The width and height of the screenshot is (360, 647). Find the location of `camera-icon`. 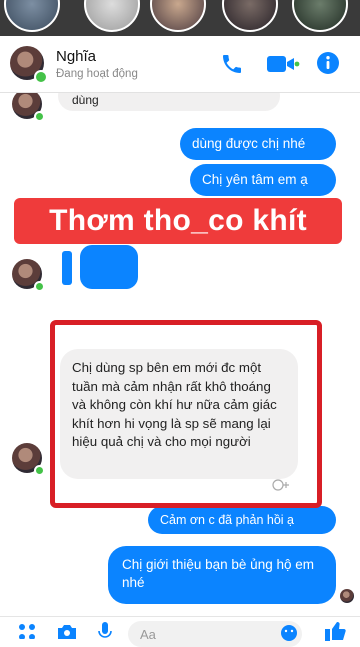

camera-icon is located at coordinates (67, 631).